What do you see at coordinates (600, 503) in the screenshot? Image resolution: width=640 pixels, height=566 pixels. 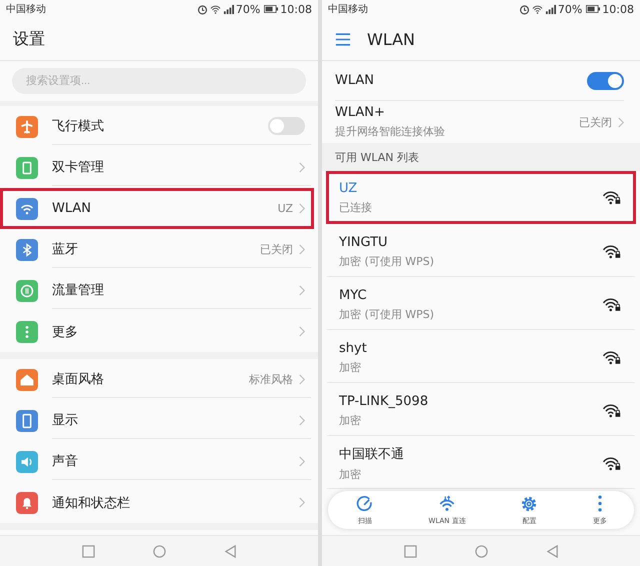 I see `more-icon` at bounding box center [600, 503].